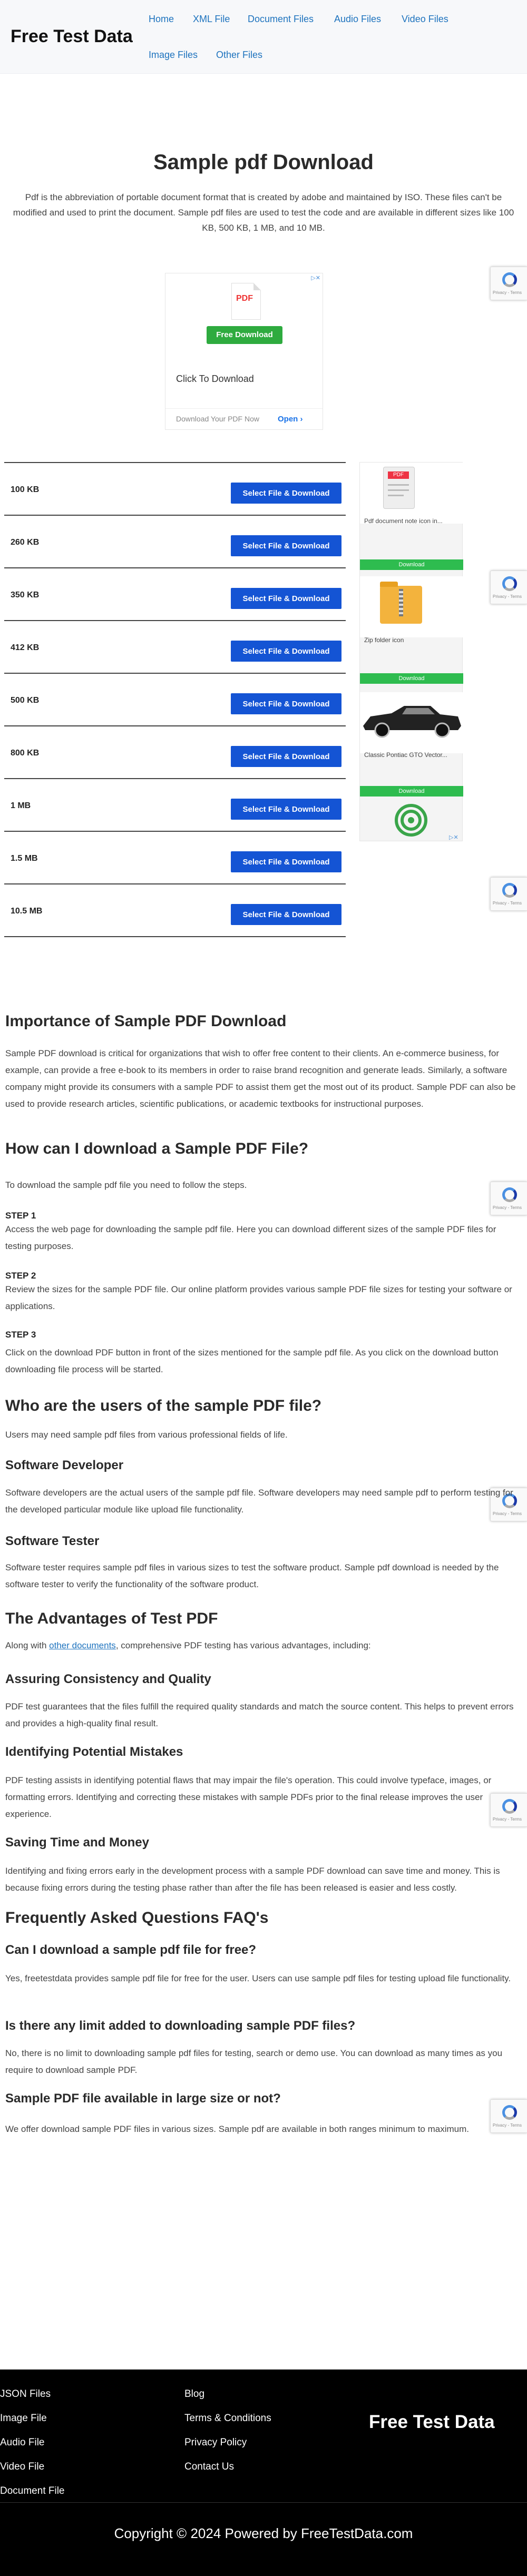 The image size is (527, 2576). I want to click on nav-document-files: Document Files, so click(281, 19).